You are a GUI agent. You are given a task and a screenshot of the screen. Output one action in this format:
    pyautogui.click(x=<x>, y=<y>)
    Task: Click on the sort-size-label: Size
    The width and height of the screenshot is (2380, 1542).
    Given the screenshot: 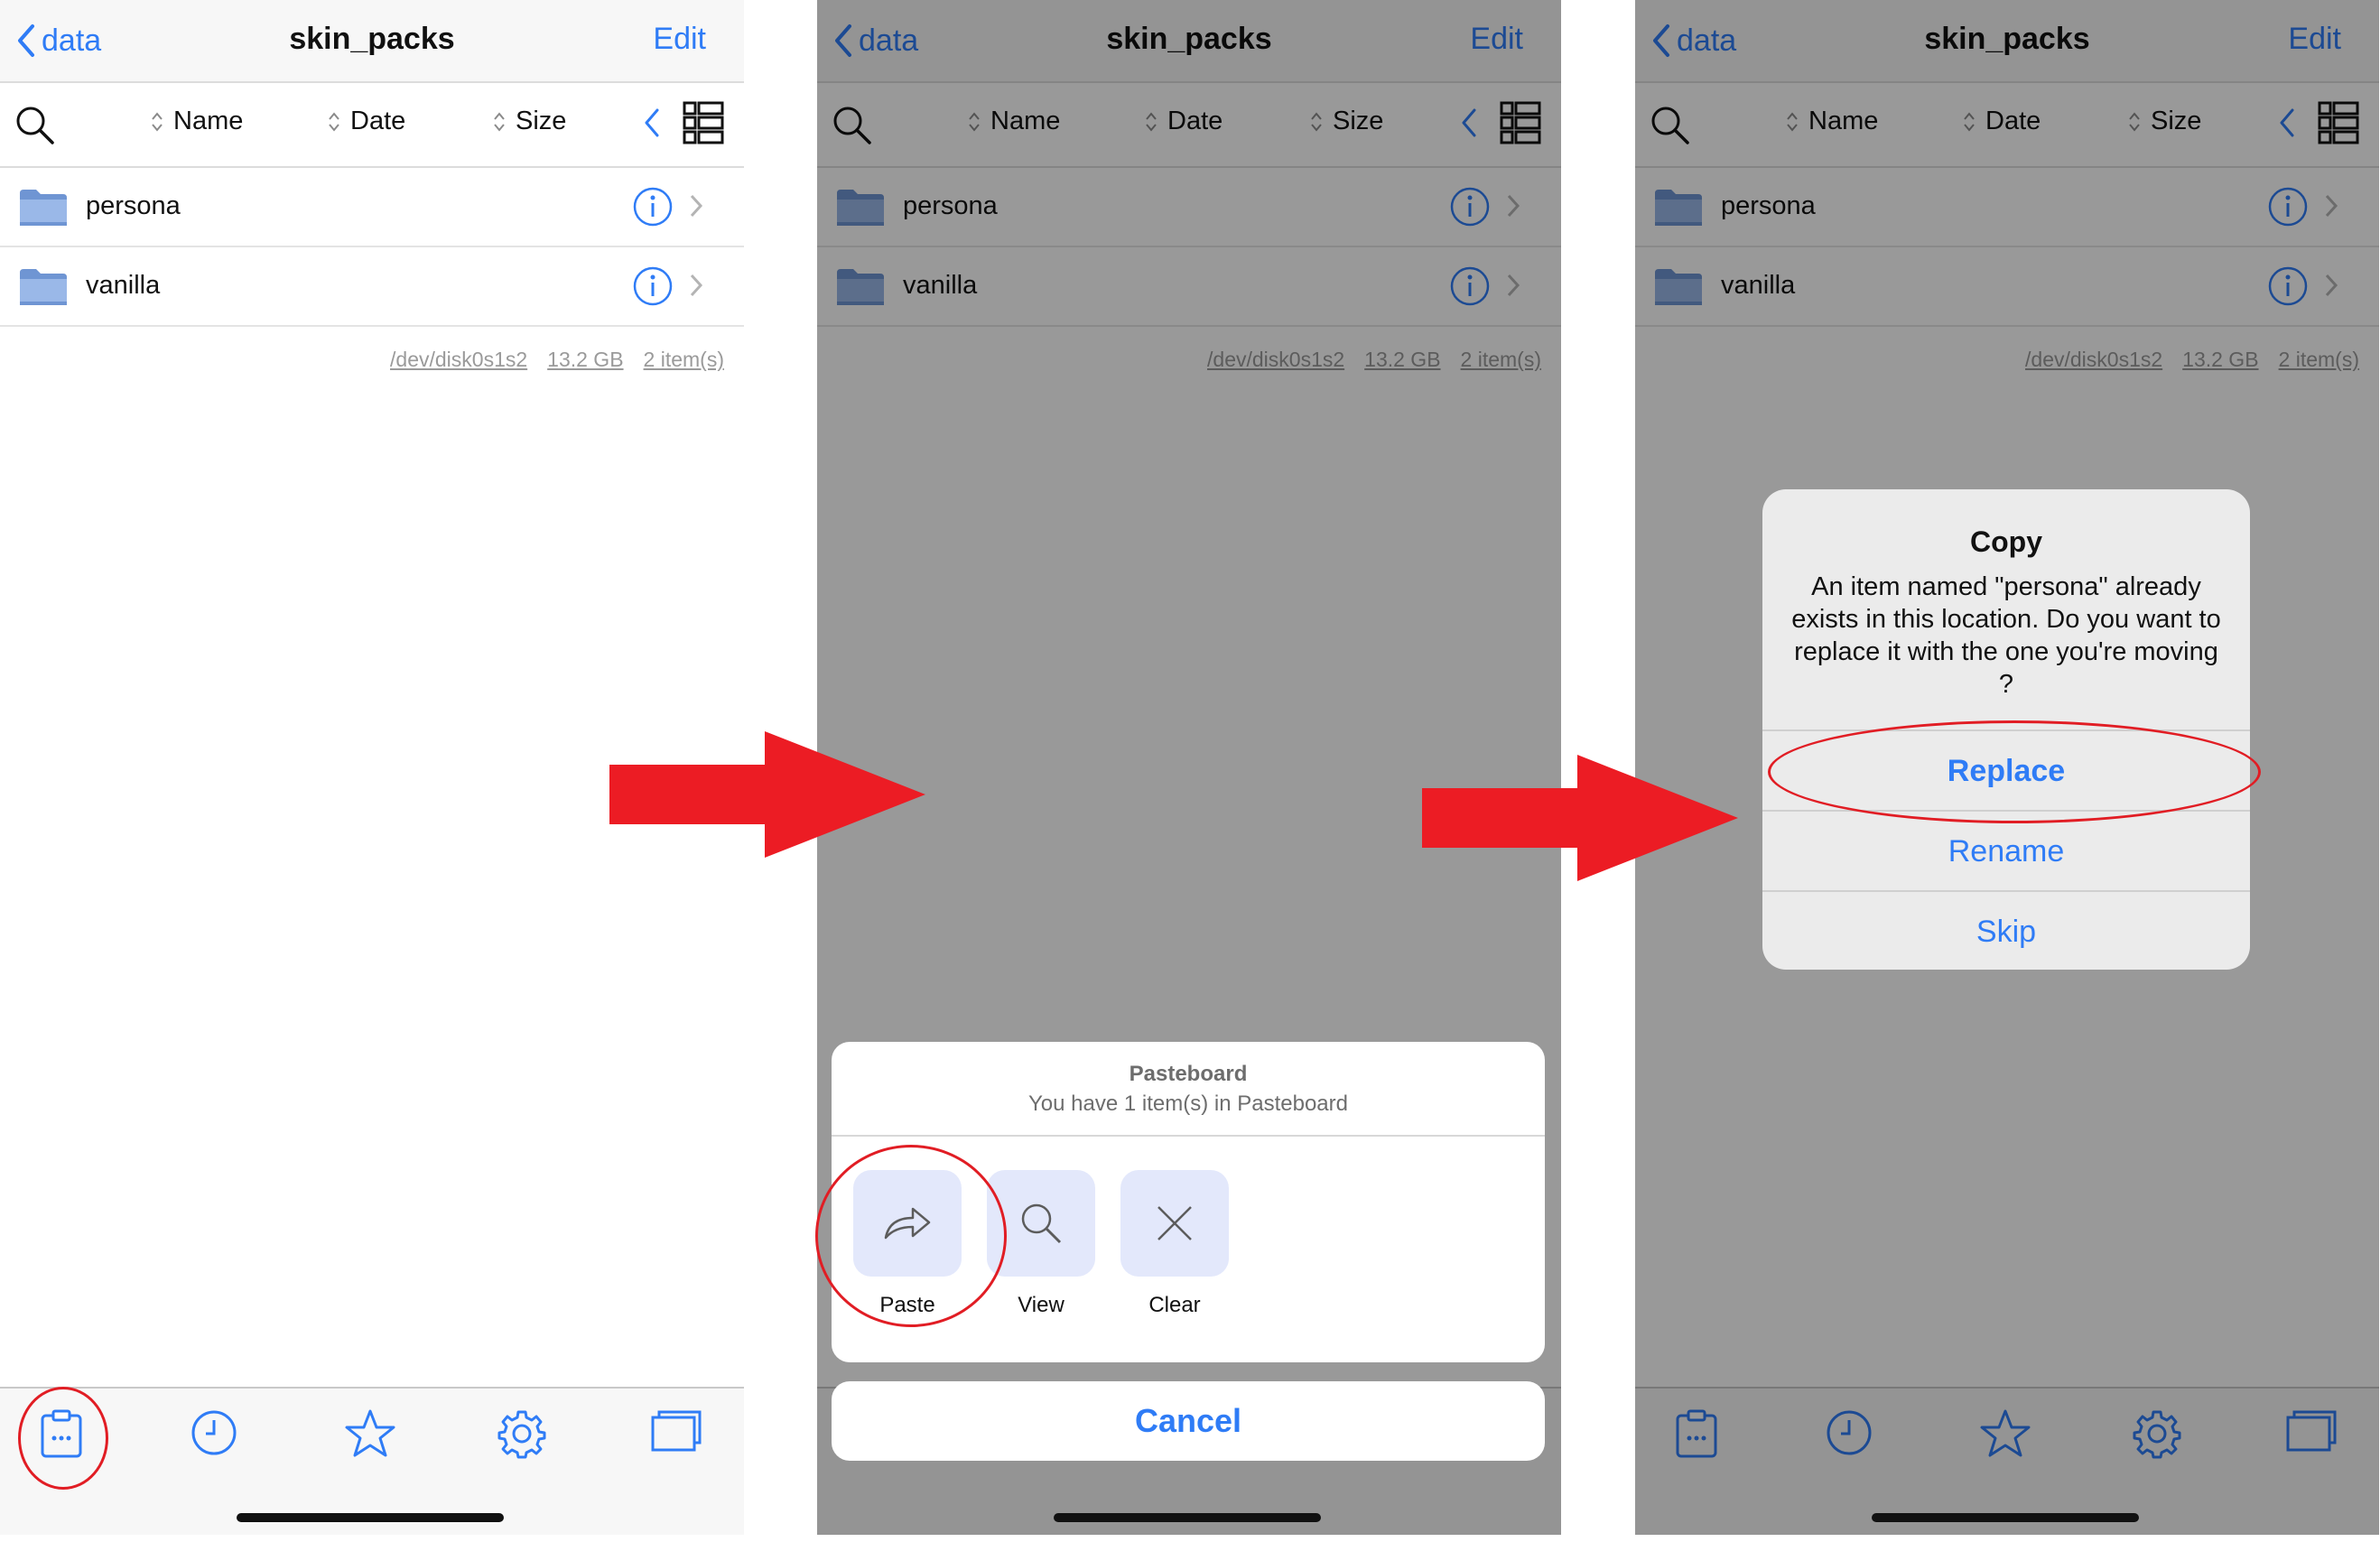 What is the action you would take?
    pyautogui.click(x=541, y=121)
    